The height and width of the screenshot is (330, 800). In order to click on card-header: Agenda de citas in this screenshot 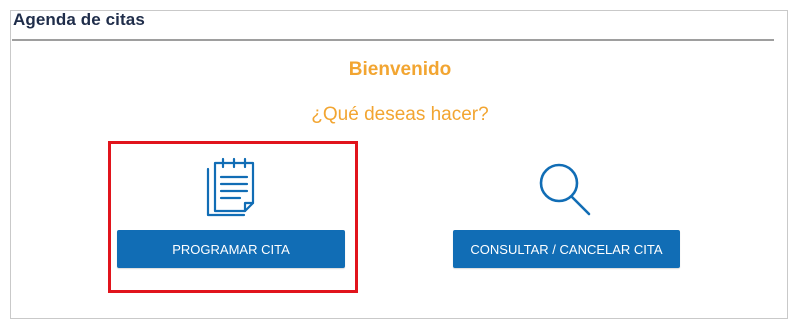, I will do `click(393, 25)`.